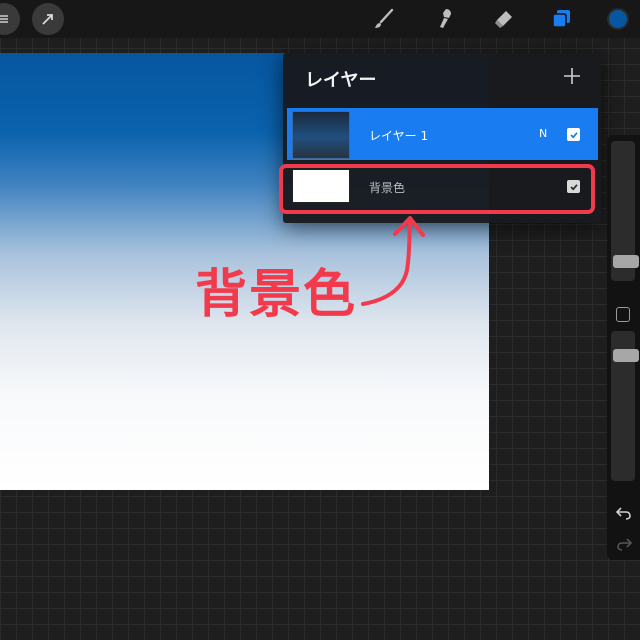  Describe the element at coordinates (626, 261) in the screenshot. I see `brush-size-thumb` at that location.